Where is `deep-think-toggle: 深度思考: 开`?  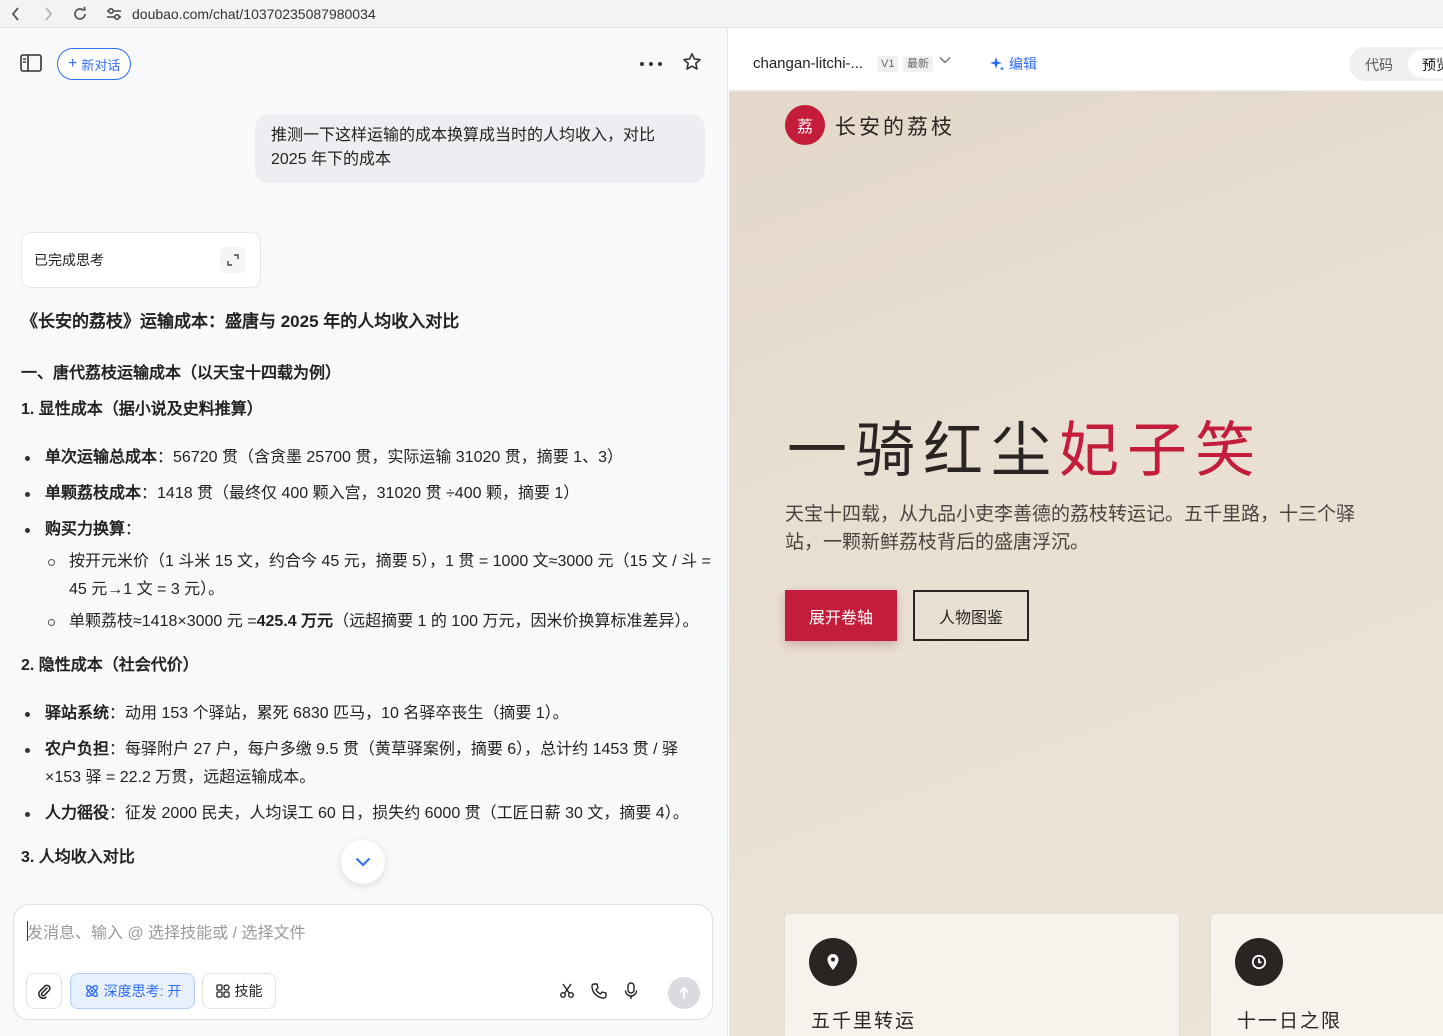 deep-think-toggle: 深度思考: 开 is located at coordinates (132, 991).